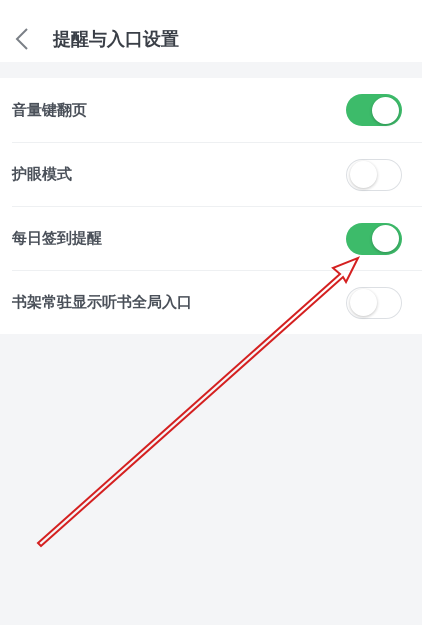 This screenshot has height=625, width=422. Describe the element at coordinates (22, 39) in the screenshot. I see `back-icon` at that location.